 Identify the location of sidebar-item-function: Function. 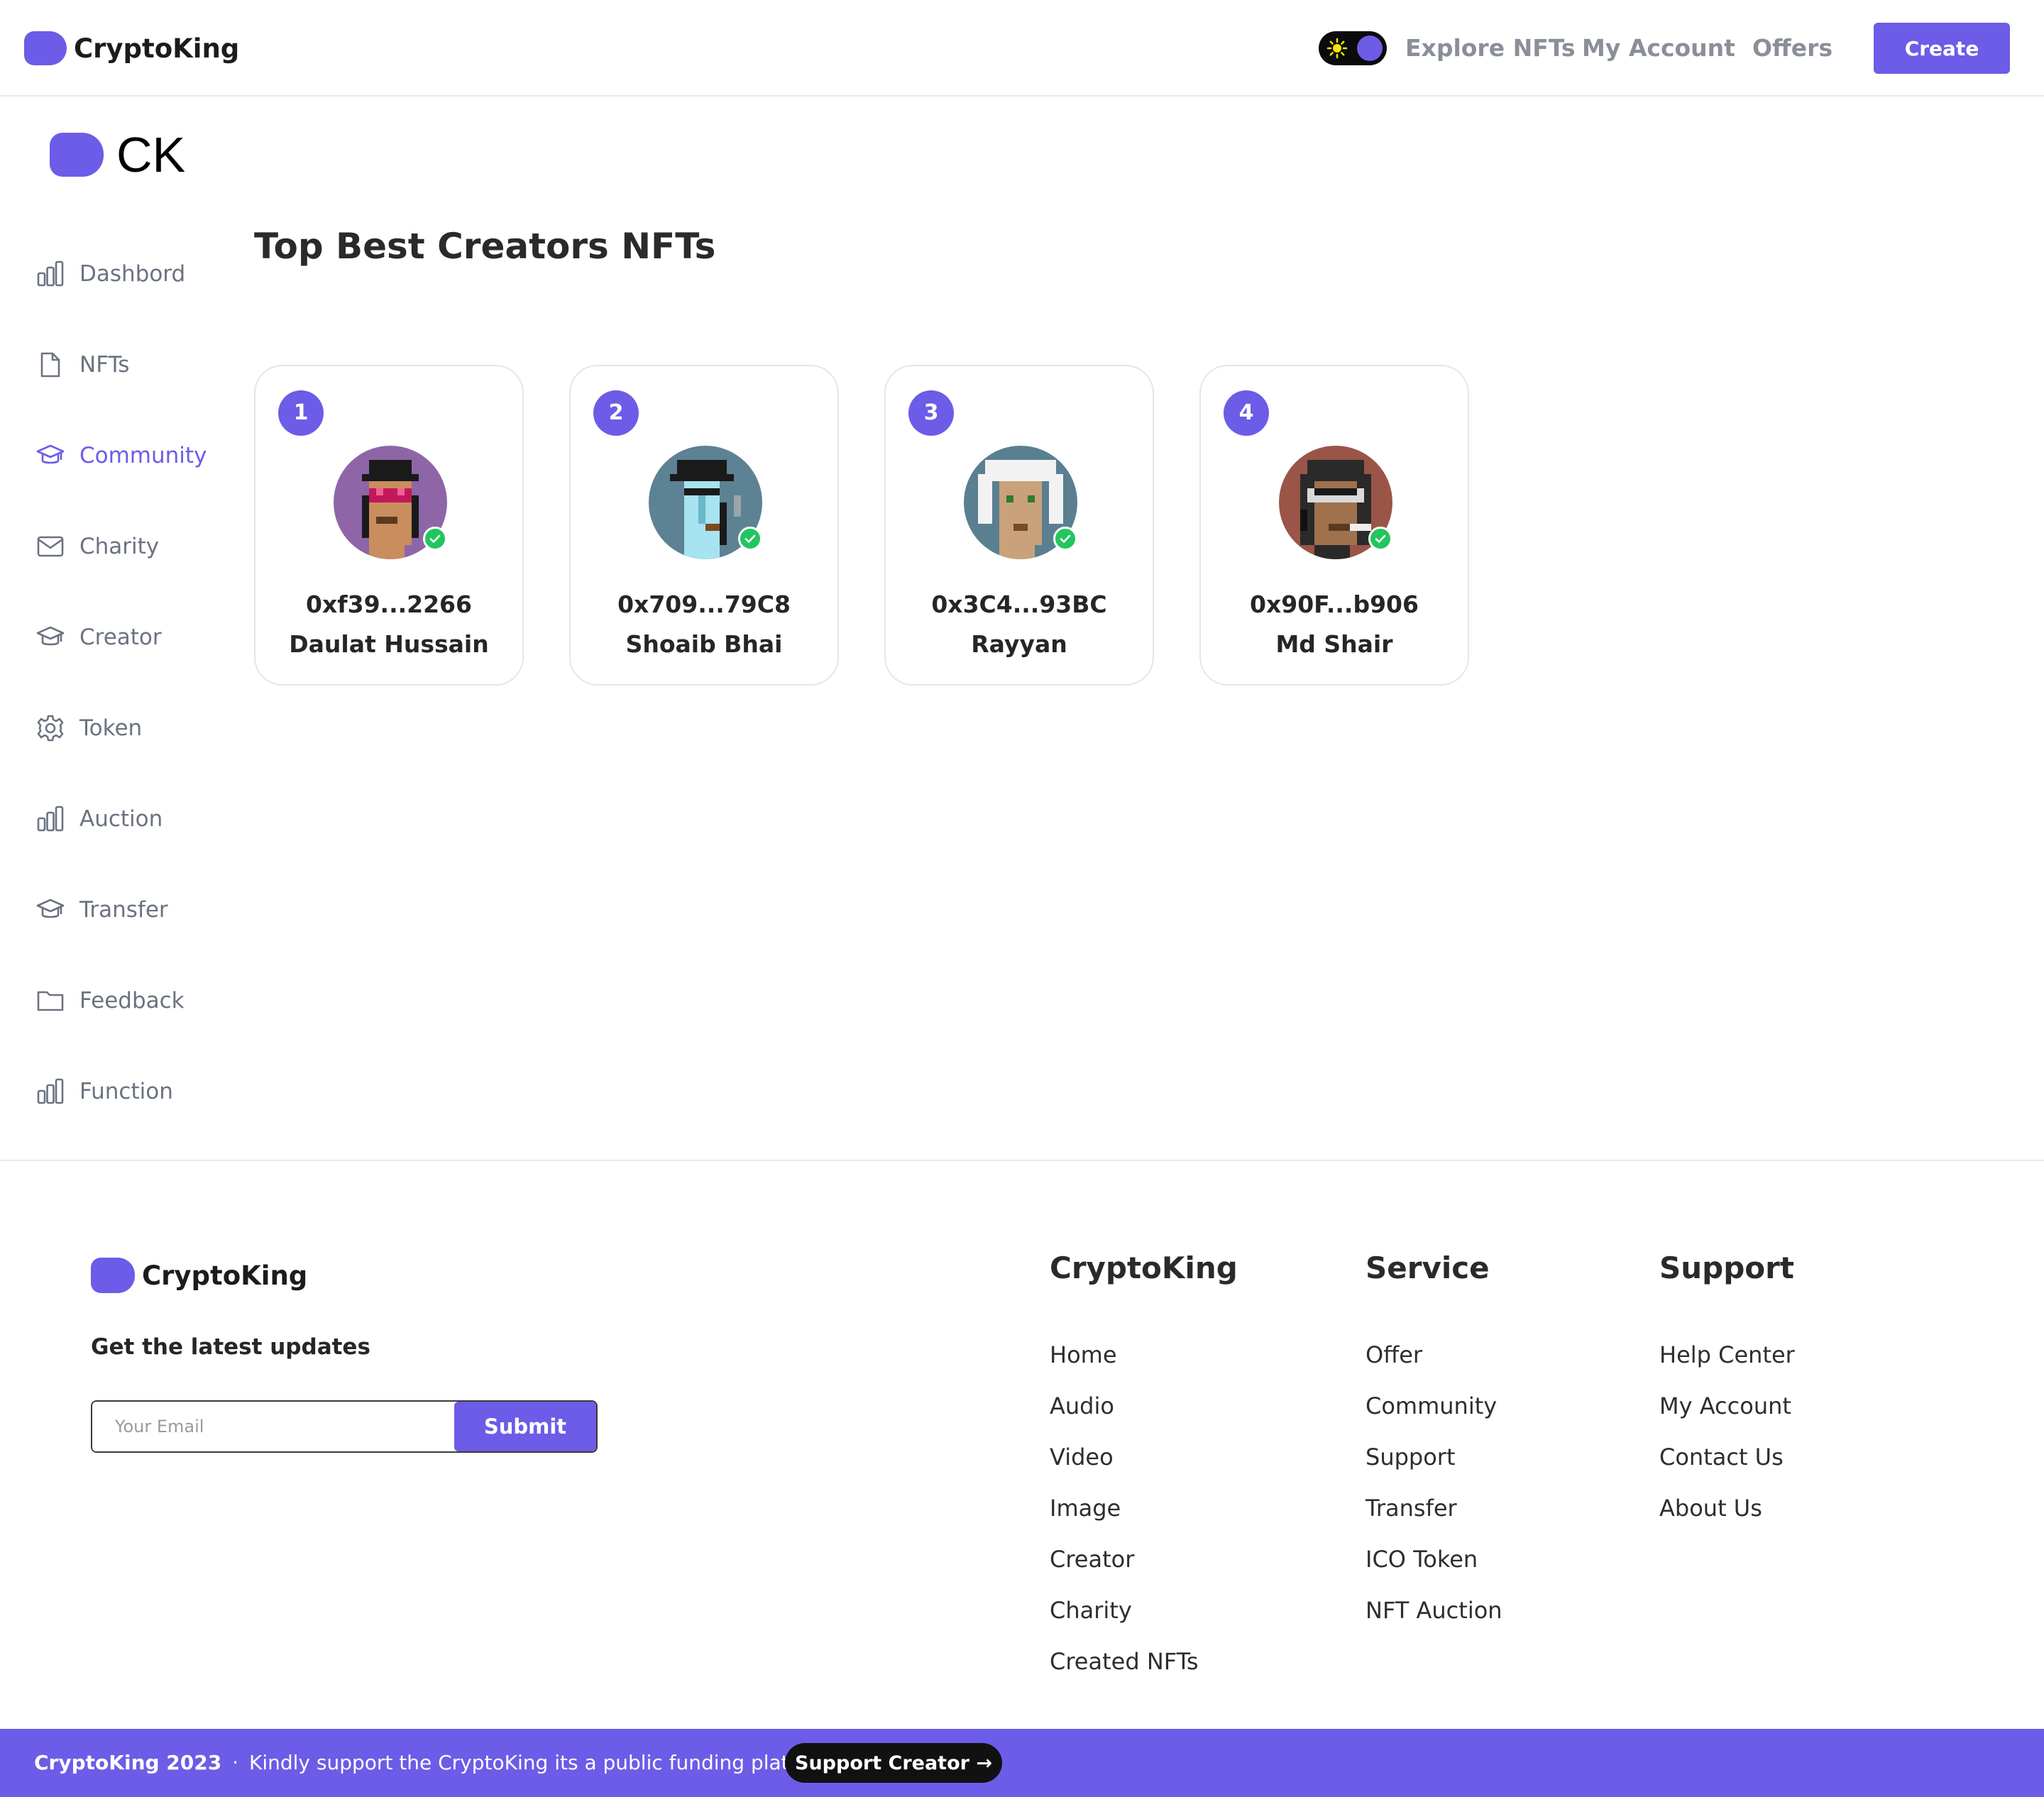
(104, 1091).